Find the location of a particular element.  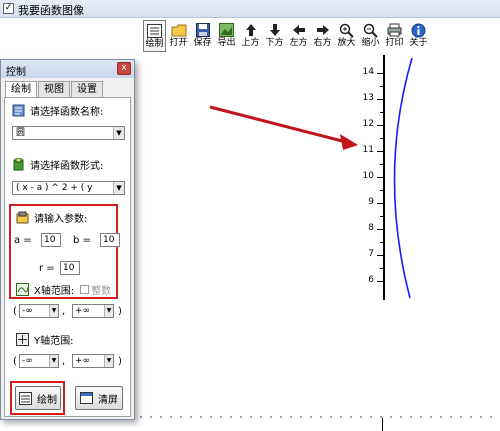

function-form-value: ( x - a ) ^ 2 + ( y is located at coordinates (54, 188).